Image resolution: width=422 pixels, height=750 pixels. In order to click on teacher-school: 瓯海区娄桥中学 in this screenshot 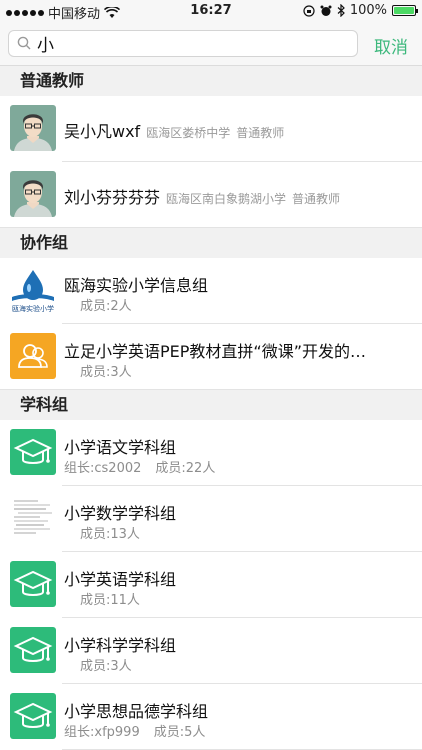, I will do `click(188, 133)`.